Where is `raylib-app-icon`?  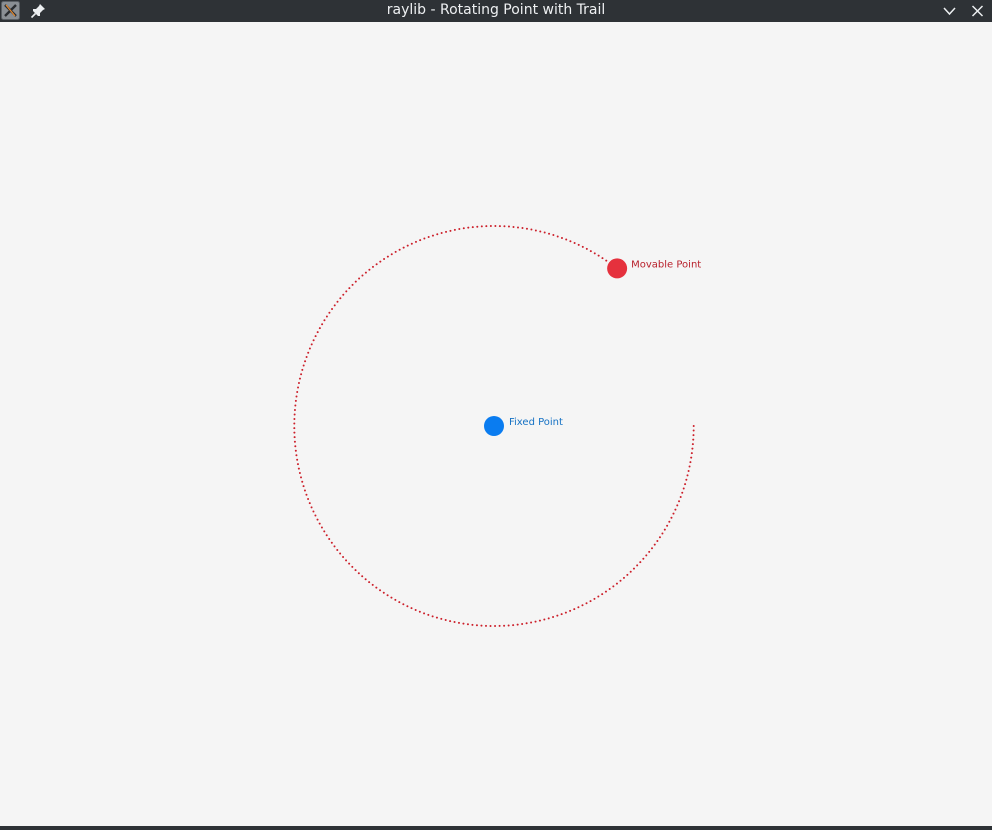 raylib-app-icon is located at coordinates (10, 10).